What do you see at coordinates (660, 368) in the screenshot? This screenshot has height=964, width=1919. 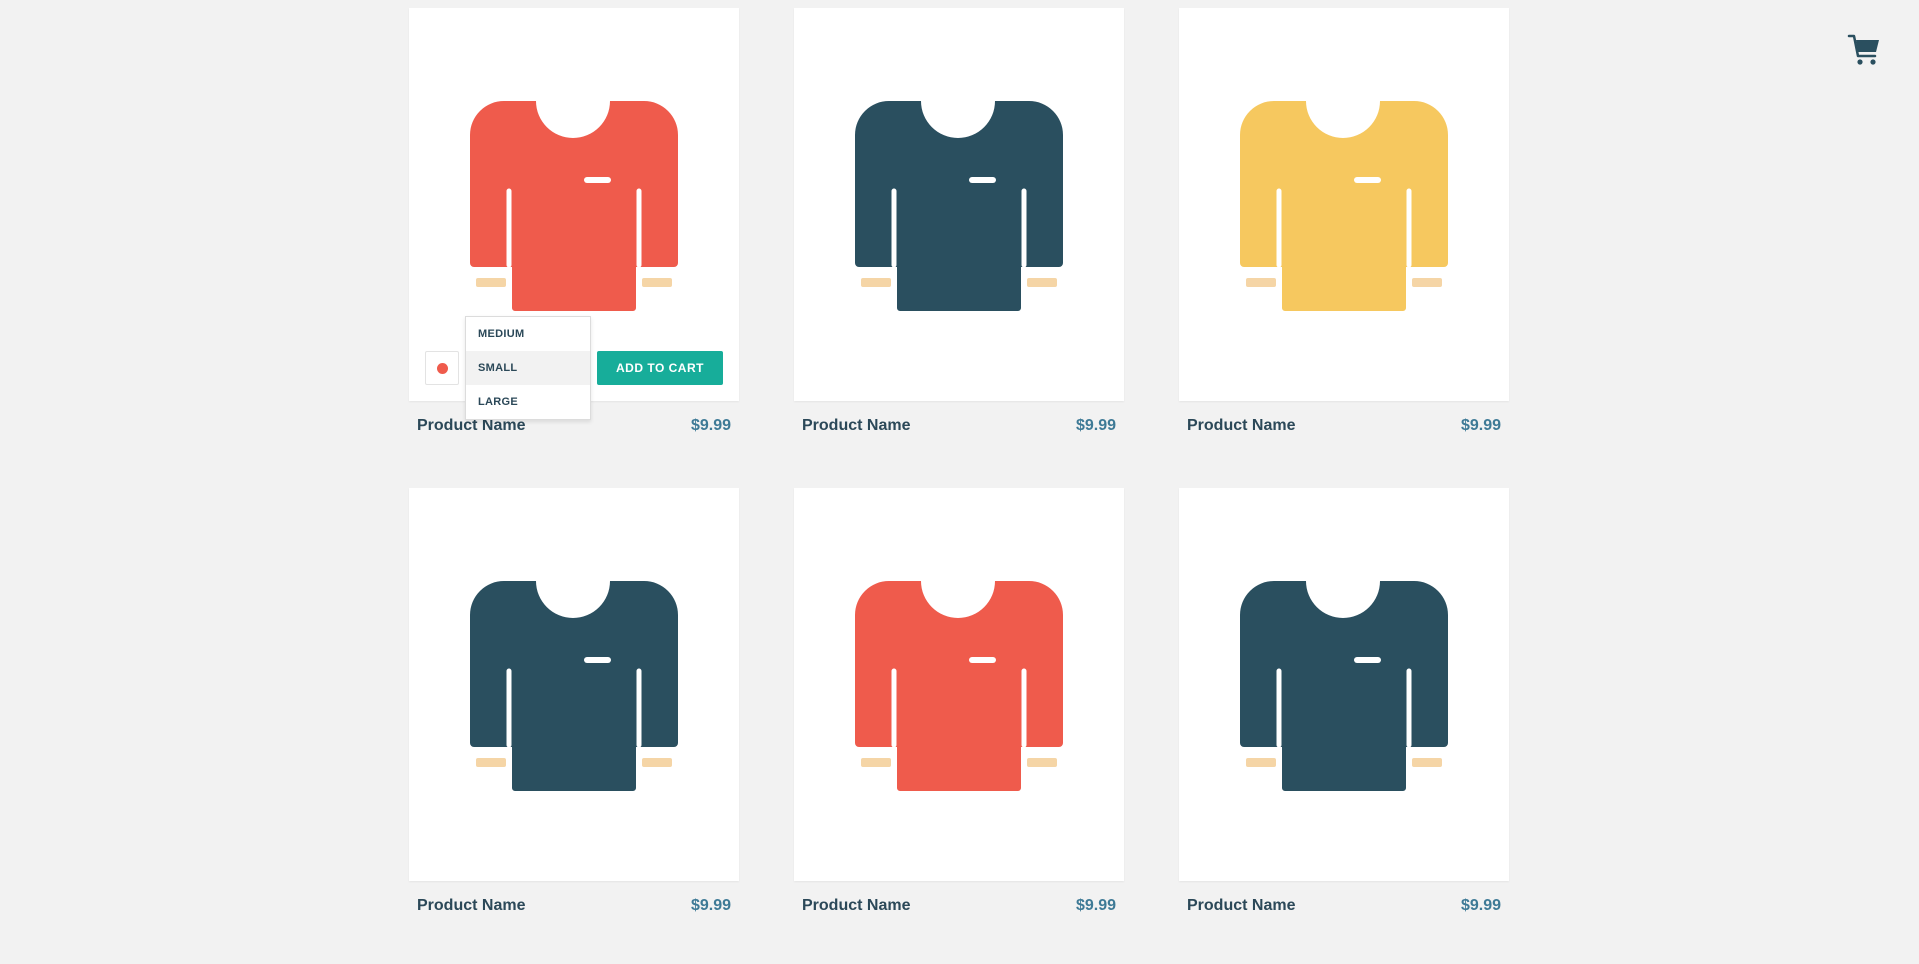 I see `add-to-cart-button: ADD TO CART` at bounding box center [660, 368].